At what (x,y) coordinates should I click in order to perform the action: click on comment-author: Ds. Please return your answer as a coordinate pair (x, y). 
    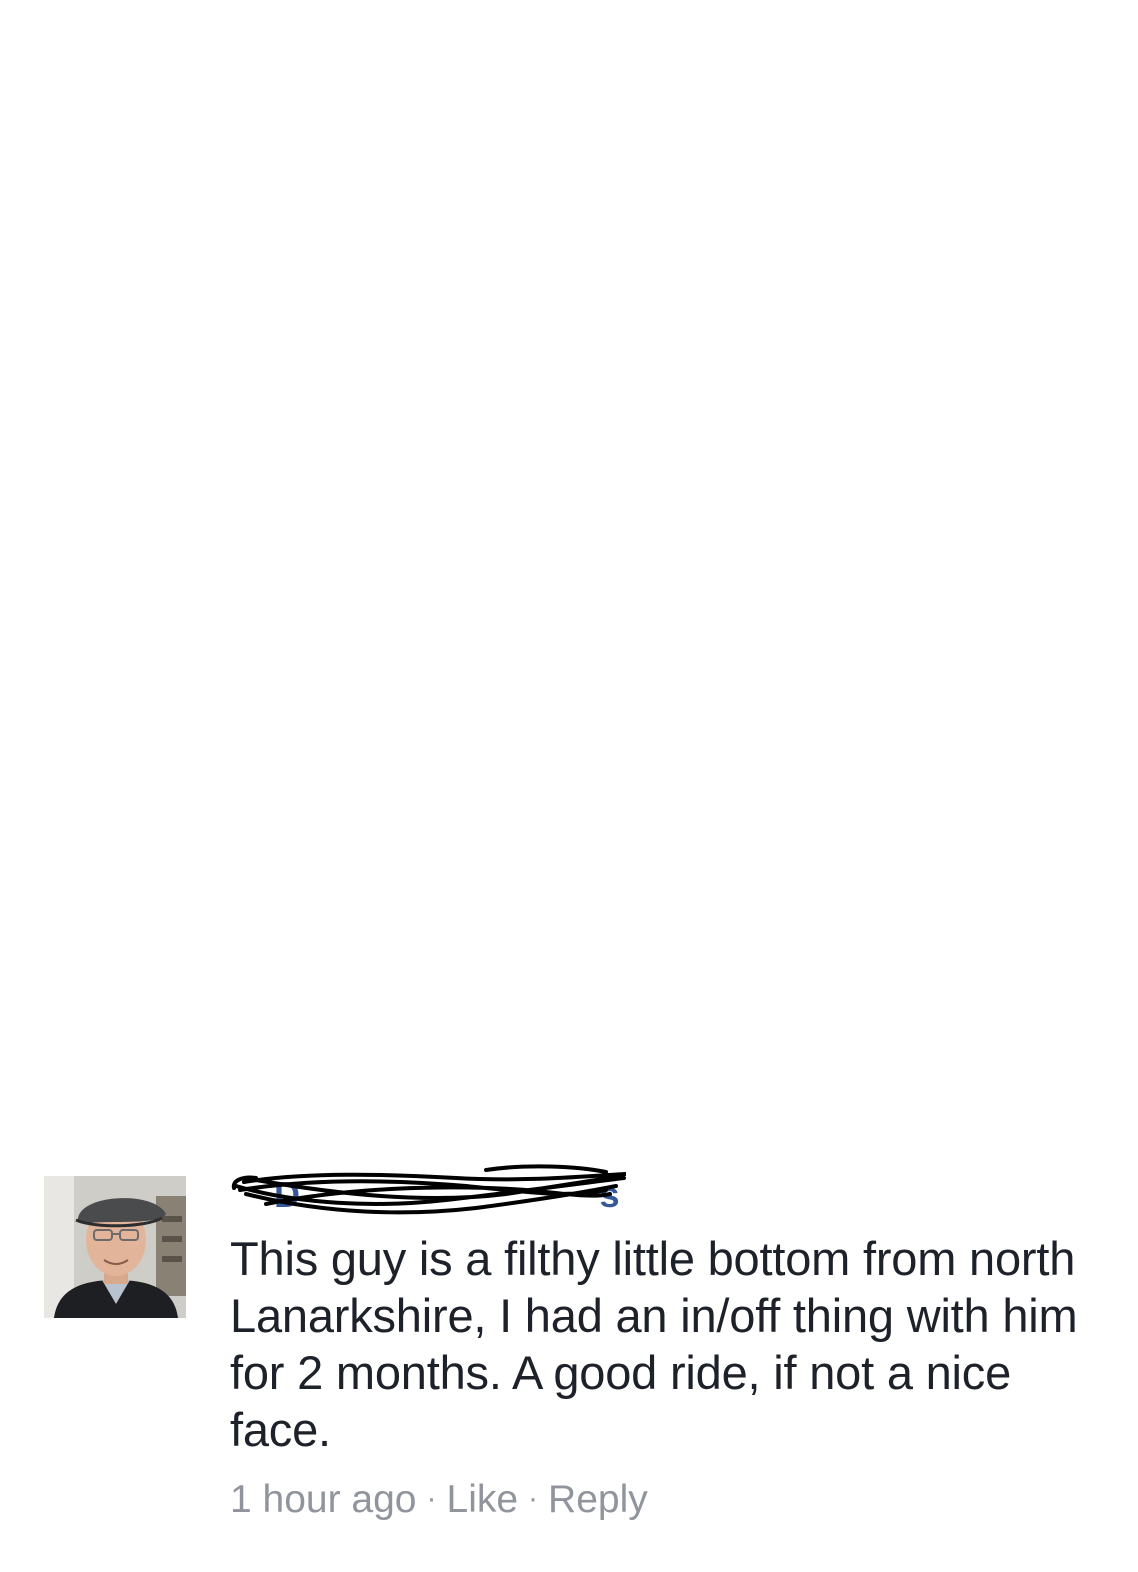
    Looking at the image, I should click on (660, 1197).